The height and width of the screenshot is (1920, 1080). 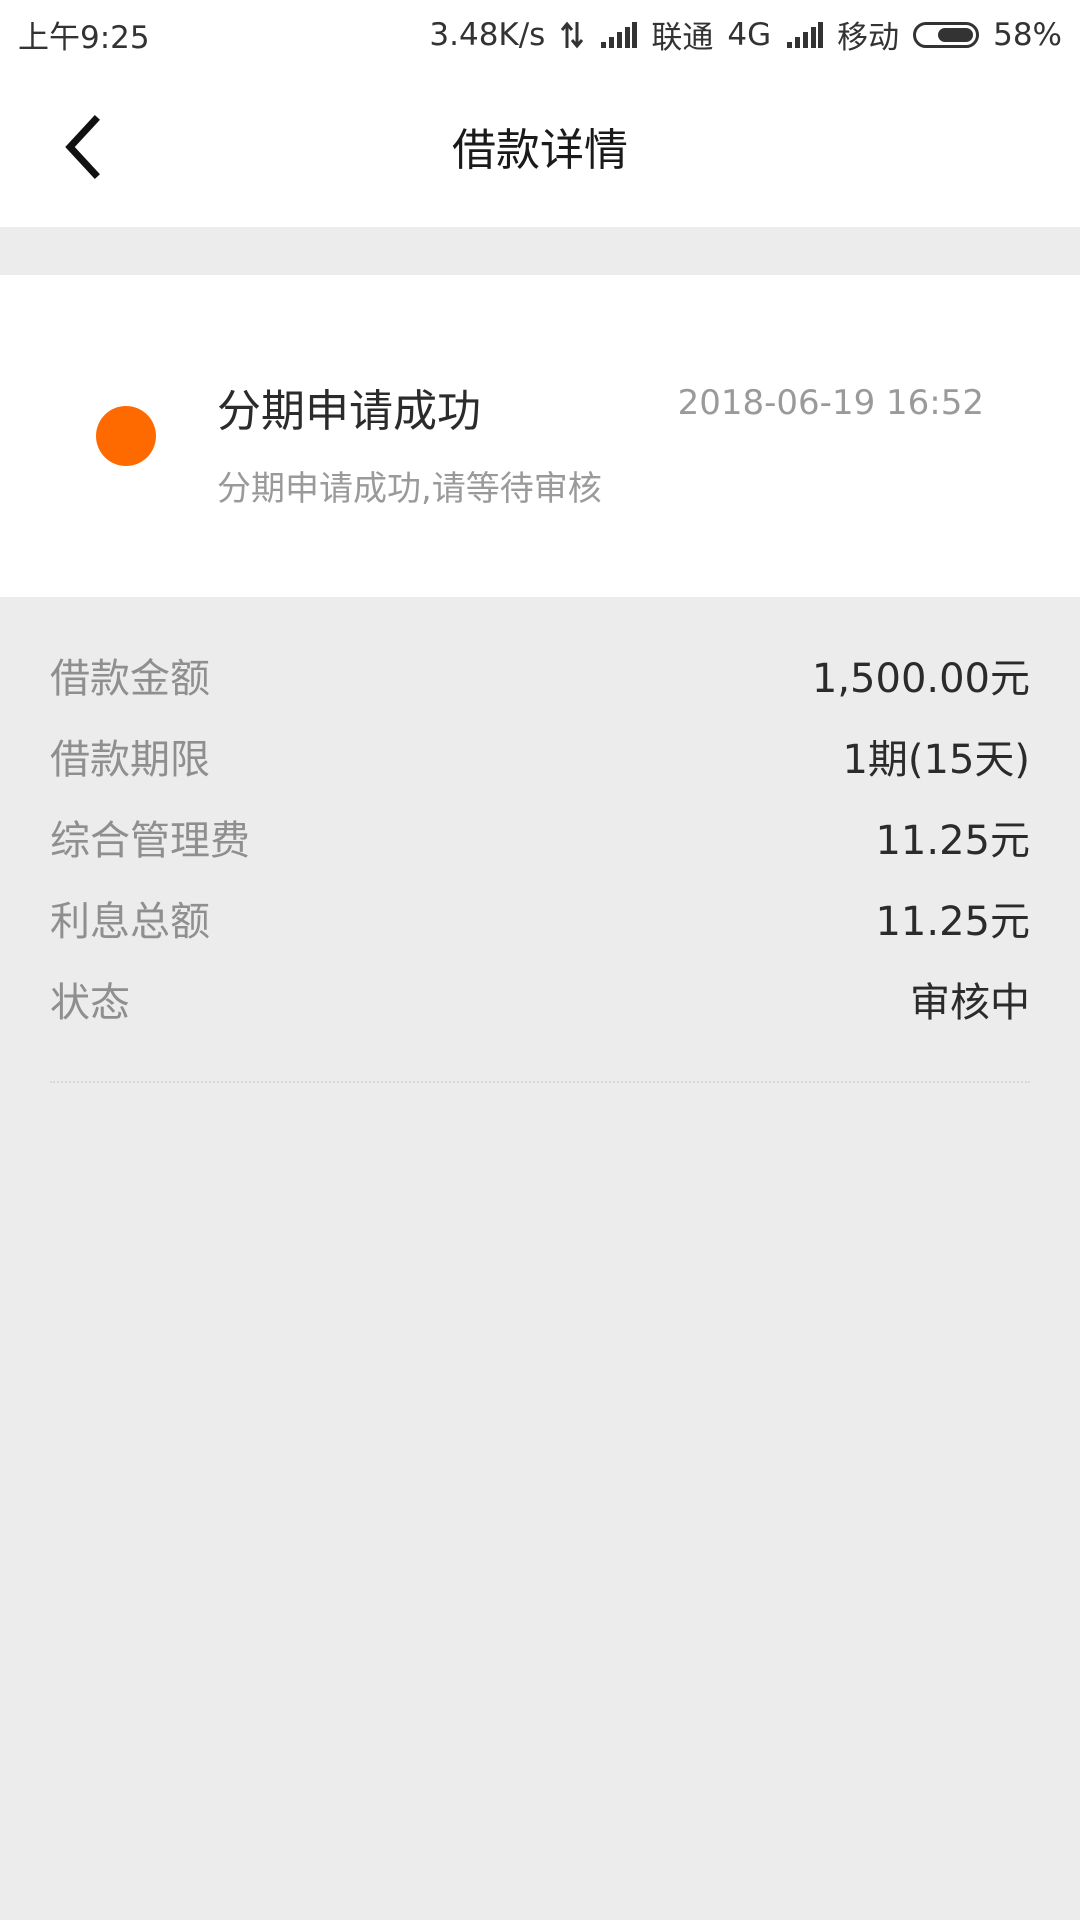 What do you see at coordinates (936, 760) in the screenshot?
I see `detail-value: 1期(15天)` at bounding box center [936, 760].